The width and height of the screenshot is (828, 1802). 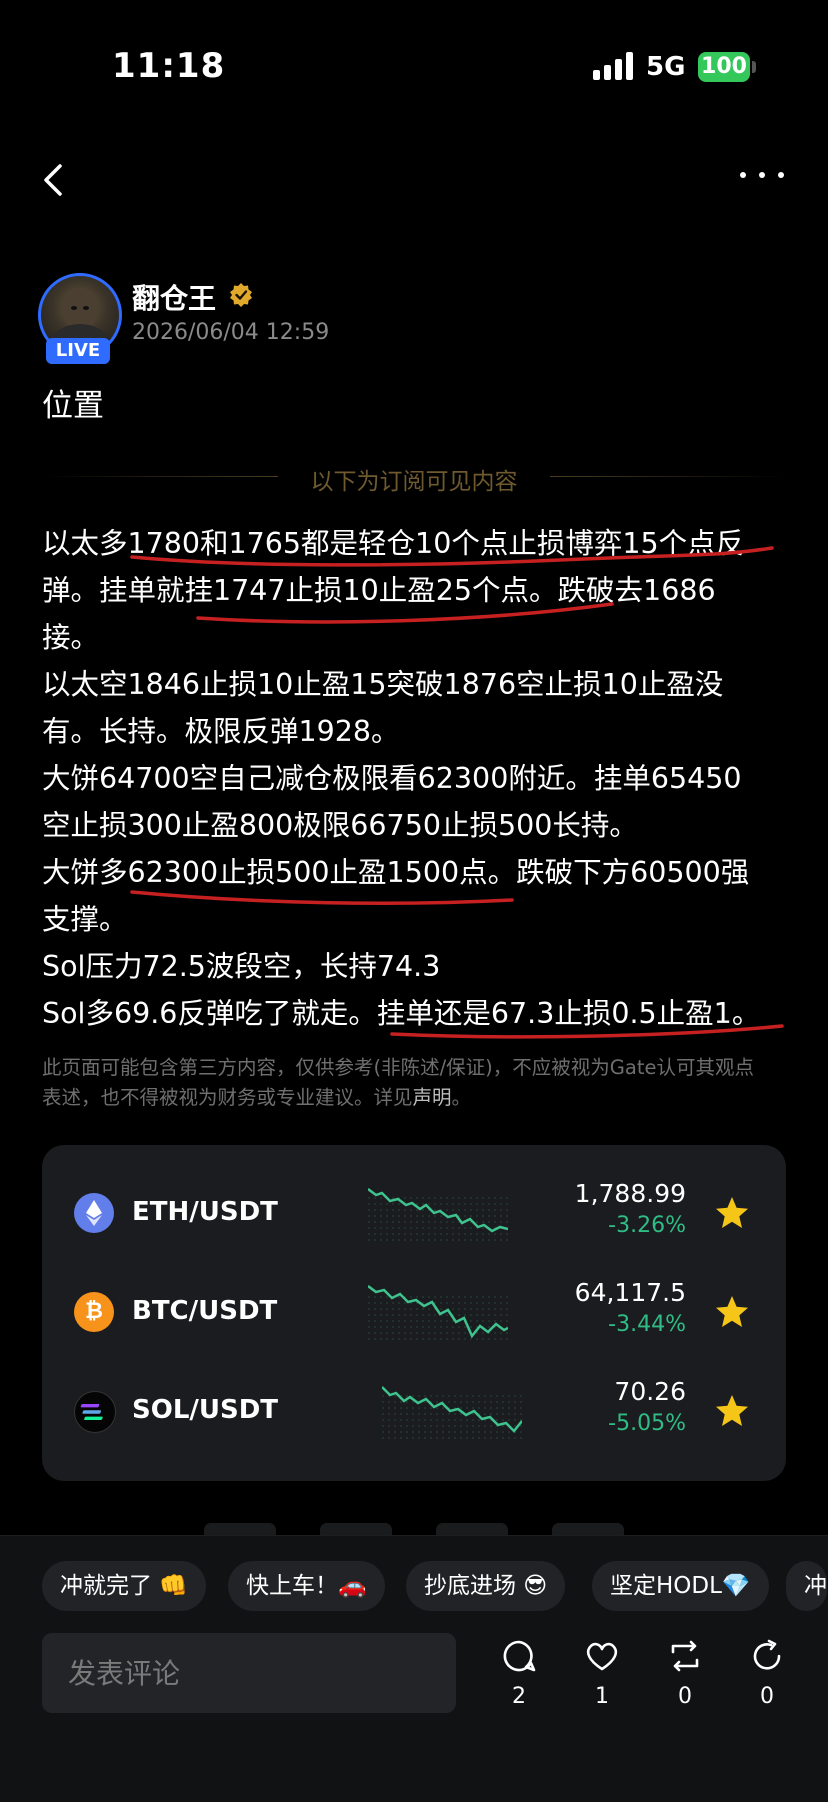 I want to click on pair-label: ETH/USDT, so click(x=205, y=1212).